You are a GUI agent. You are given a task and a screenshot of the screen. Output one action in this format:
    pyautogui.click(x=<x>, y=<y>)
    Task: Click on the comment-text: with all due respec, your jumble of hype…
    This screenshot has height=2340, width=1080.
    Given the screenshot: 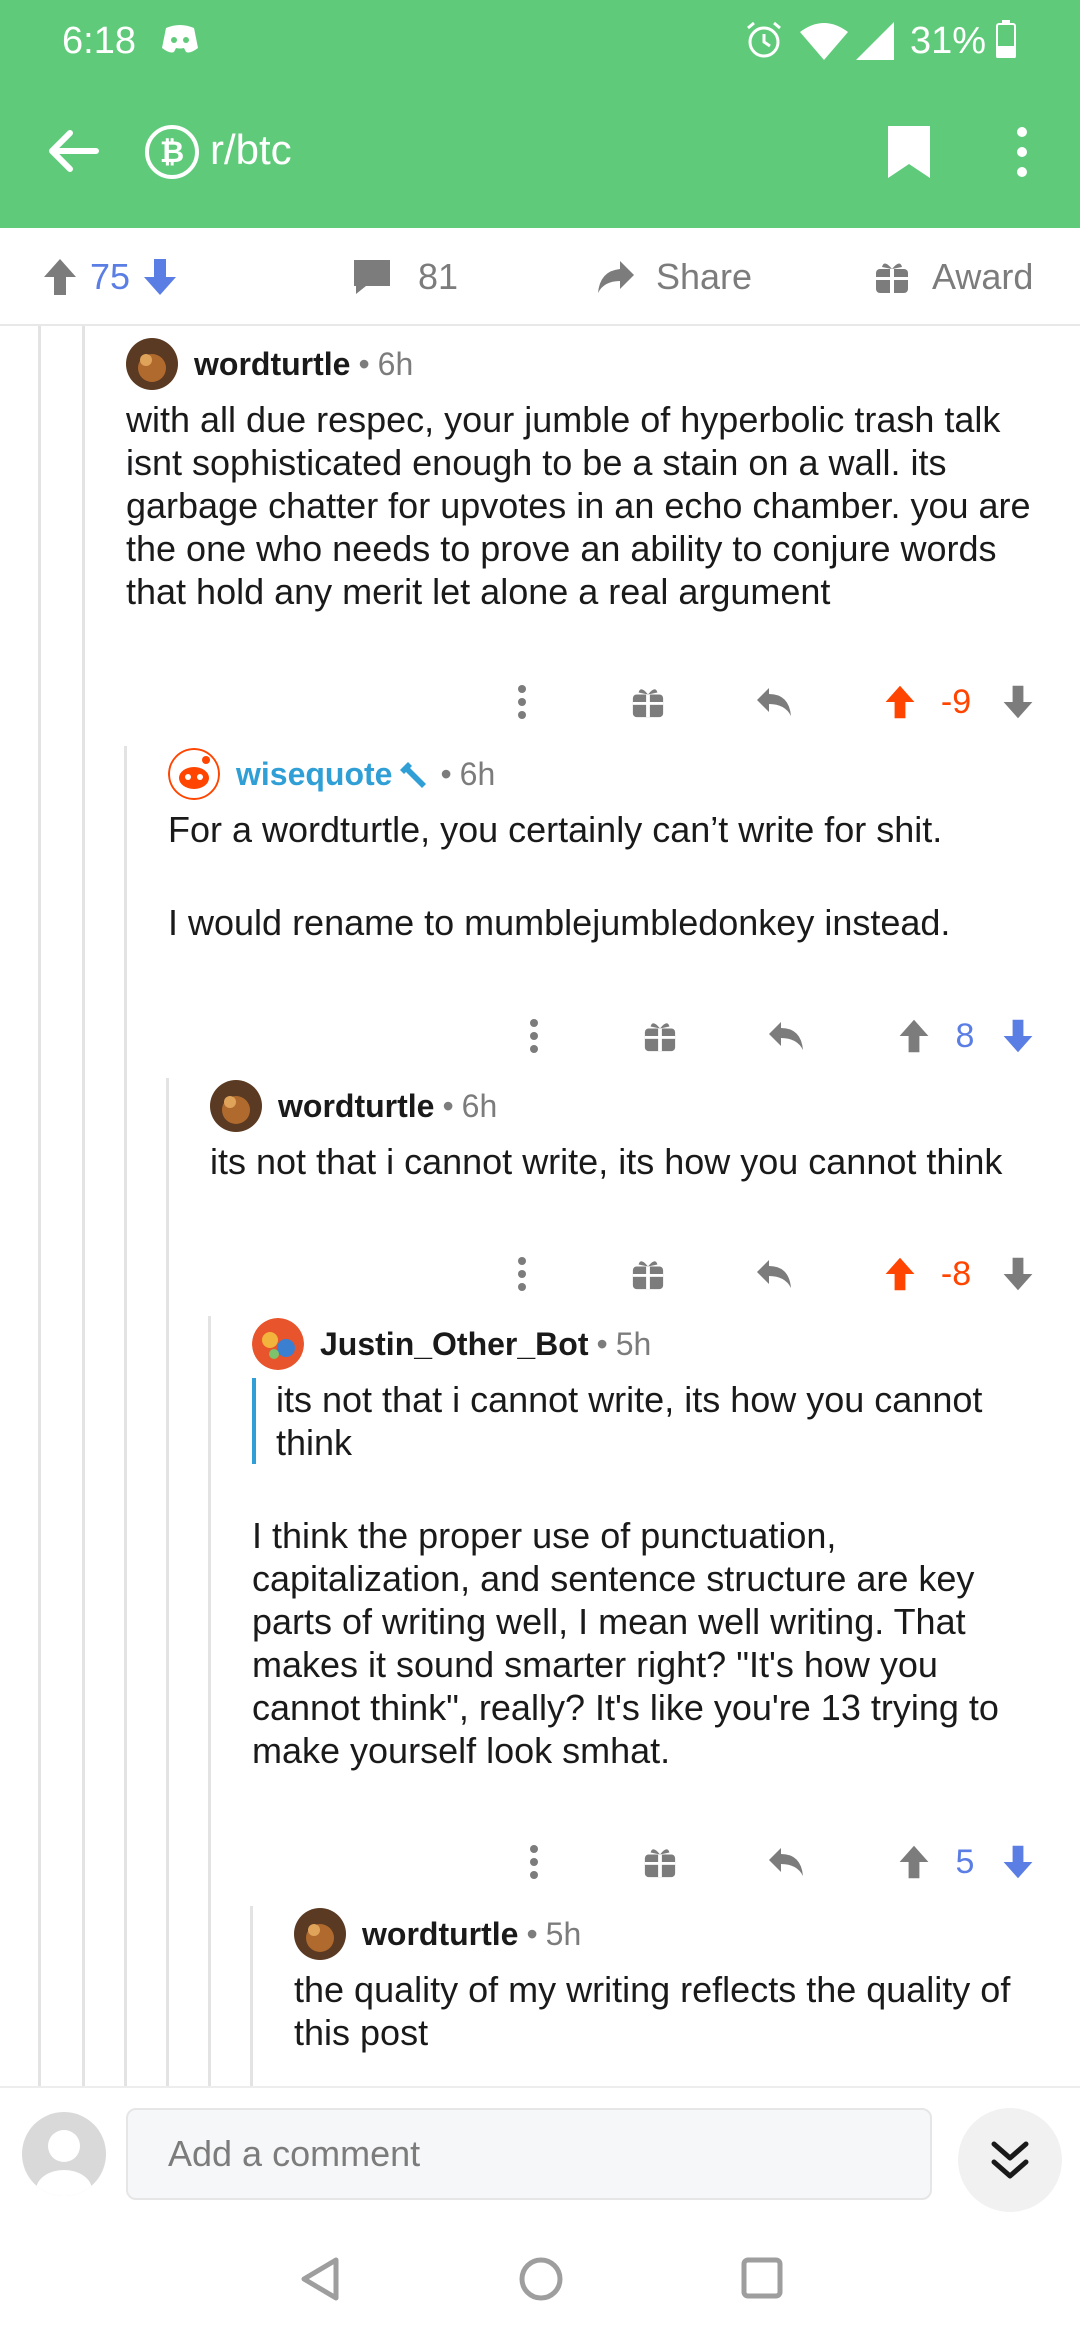 What is the action you would take?
    pyautogui.click(x=578, y=505)
    